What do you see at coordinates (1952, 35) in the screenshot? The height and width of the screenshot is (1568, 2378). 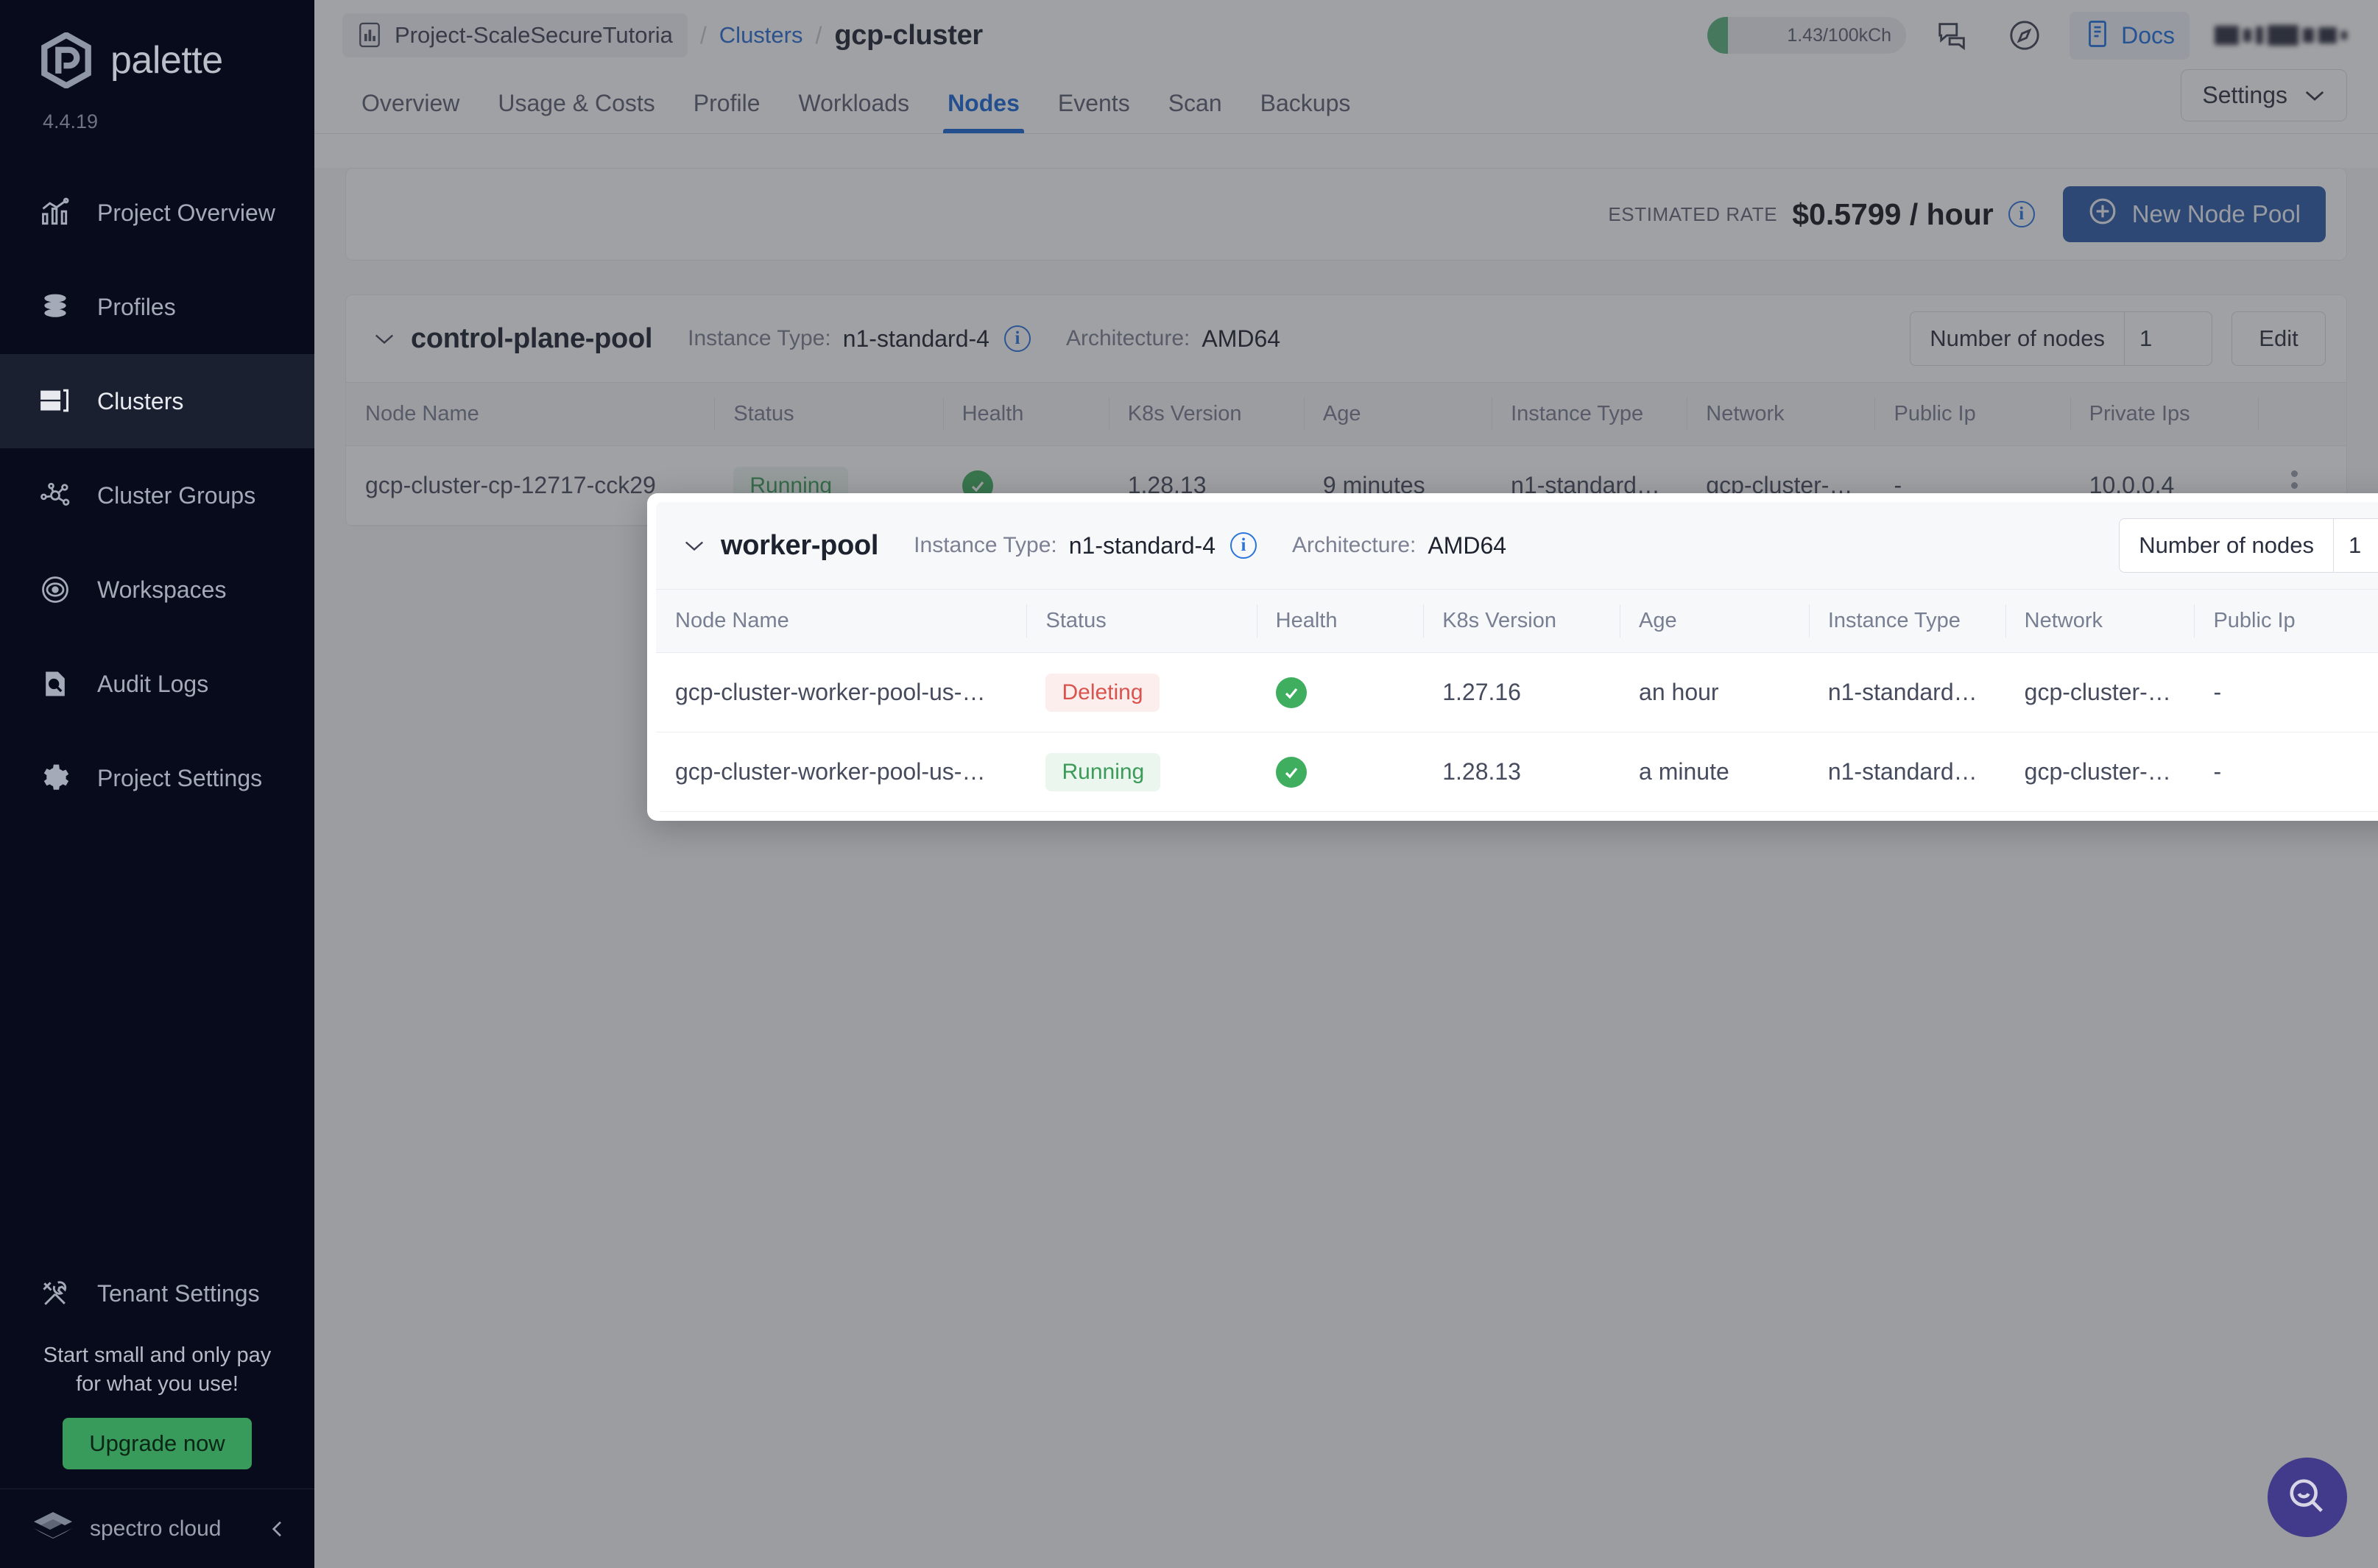 I see `chat-bubbles-icon` at bounding box center [1952, 35].